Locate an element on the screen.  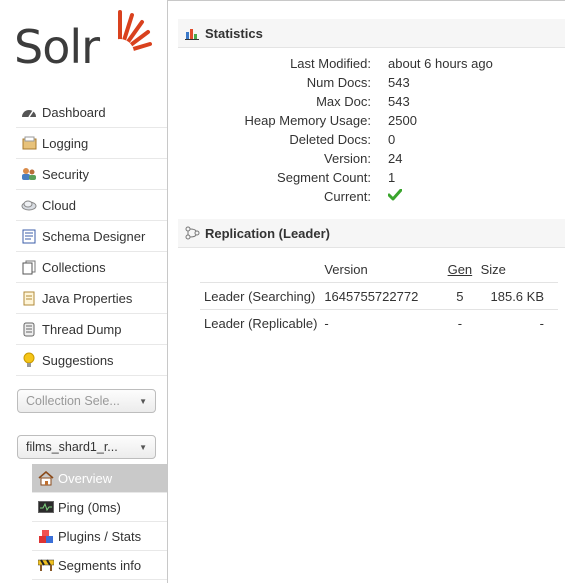
row-gen: 5 is located at coordinates (460, 296).